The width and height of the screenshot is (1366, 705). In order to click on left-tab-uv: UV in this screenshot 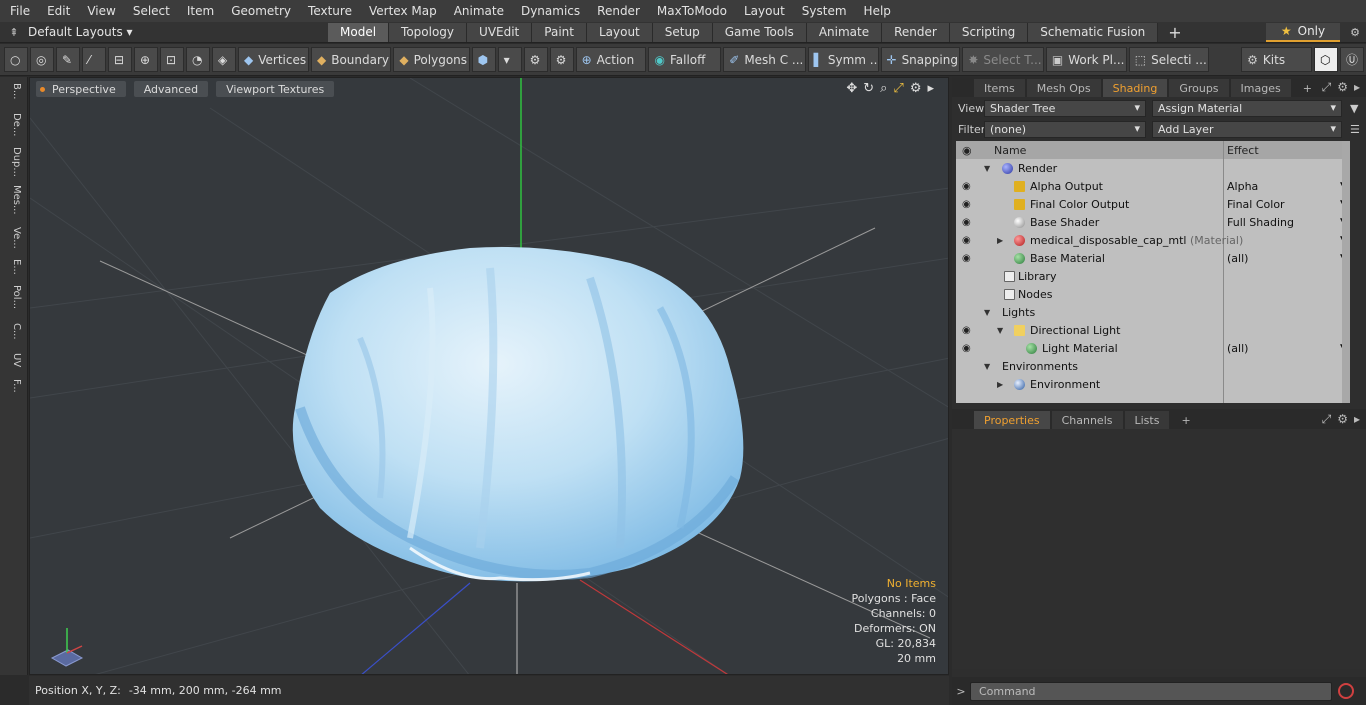, I will do `click(13, 360)`.